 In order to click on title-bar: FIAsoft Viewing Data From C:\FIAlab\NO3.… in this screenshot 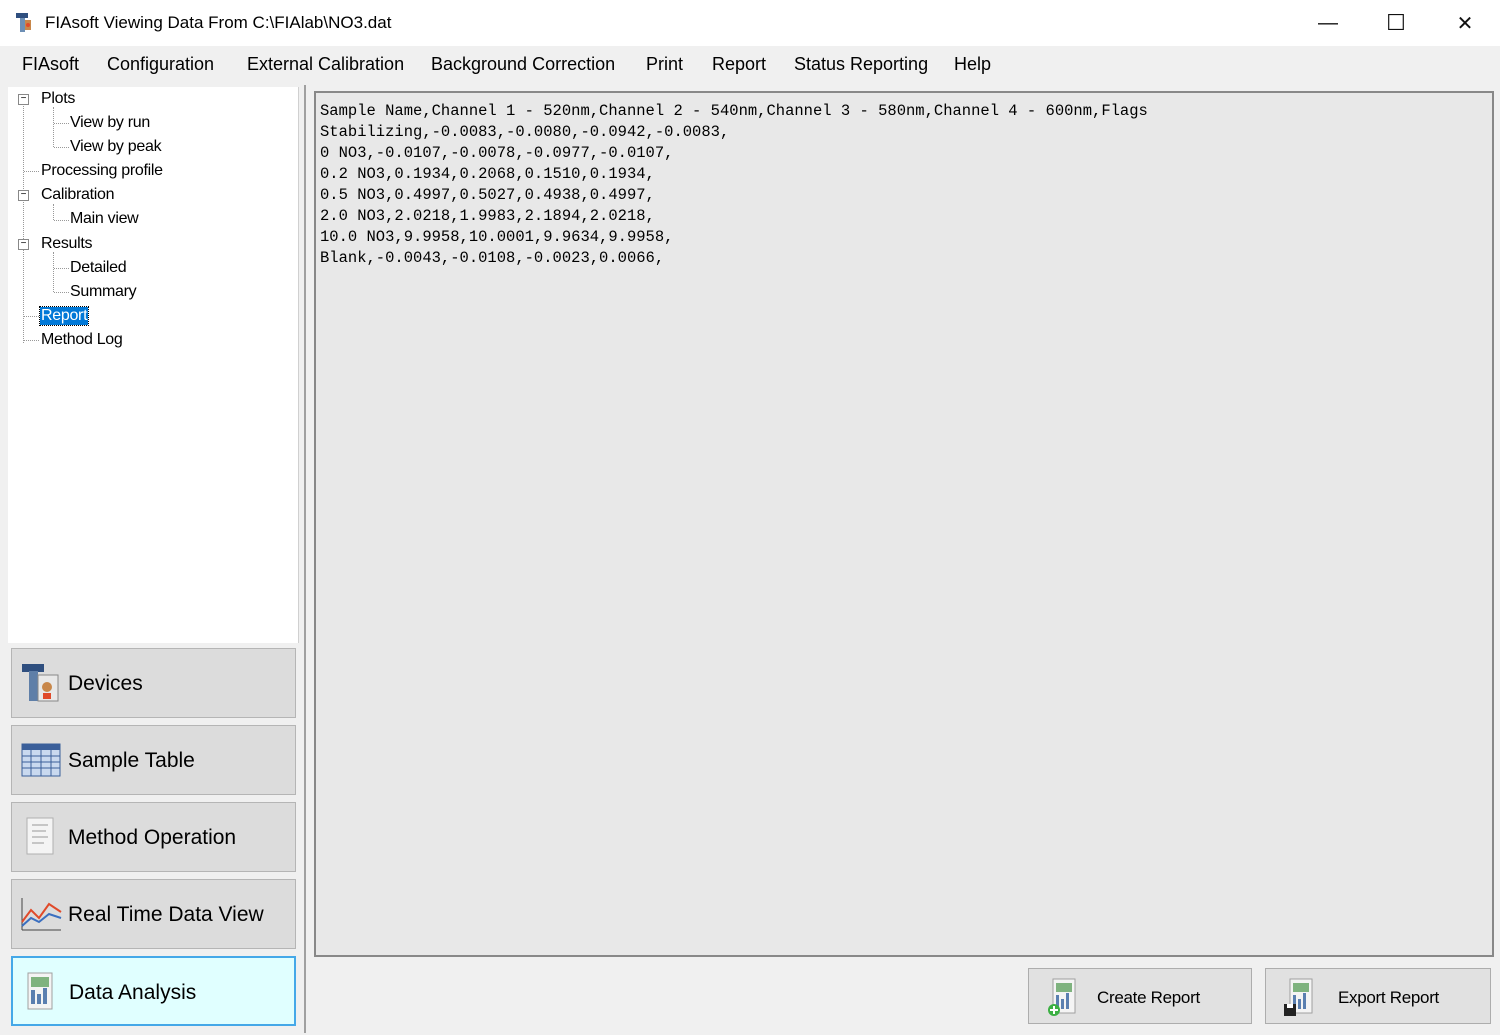, I will do `click(750, 23)`.